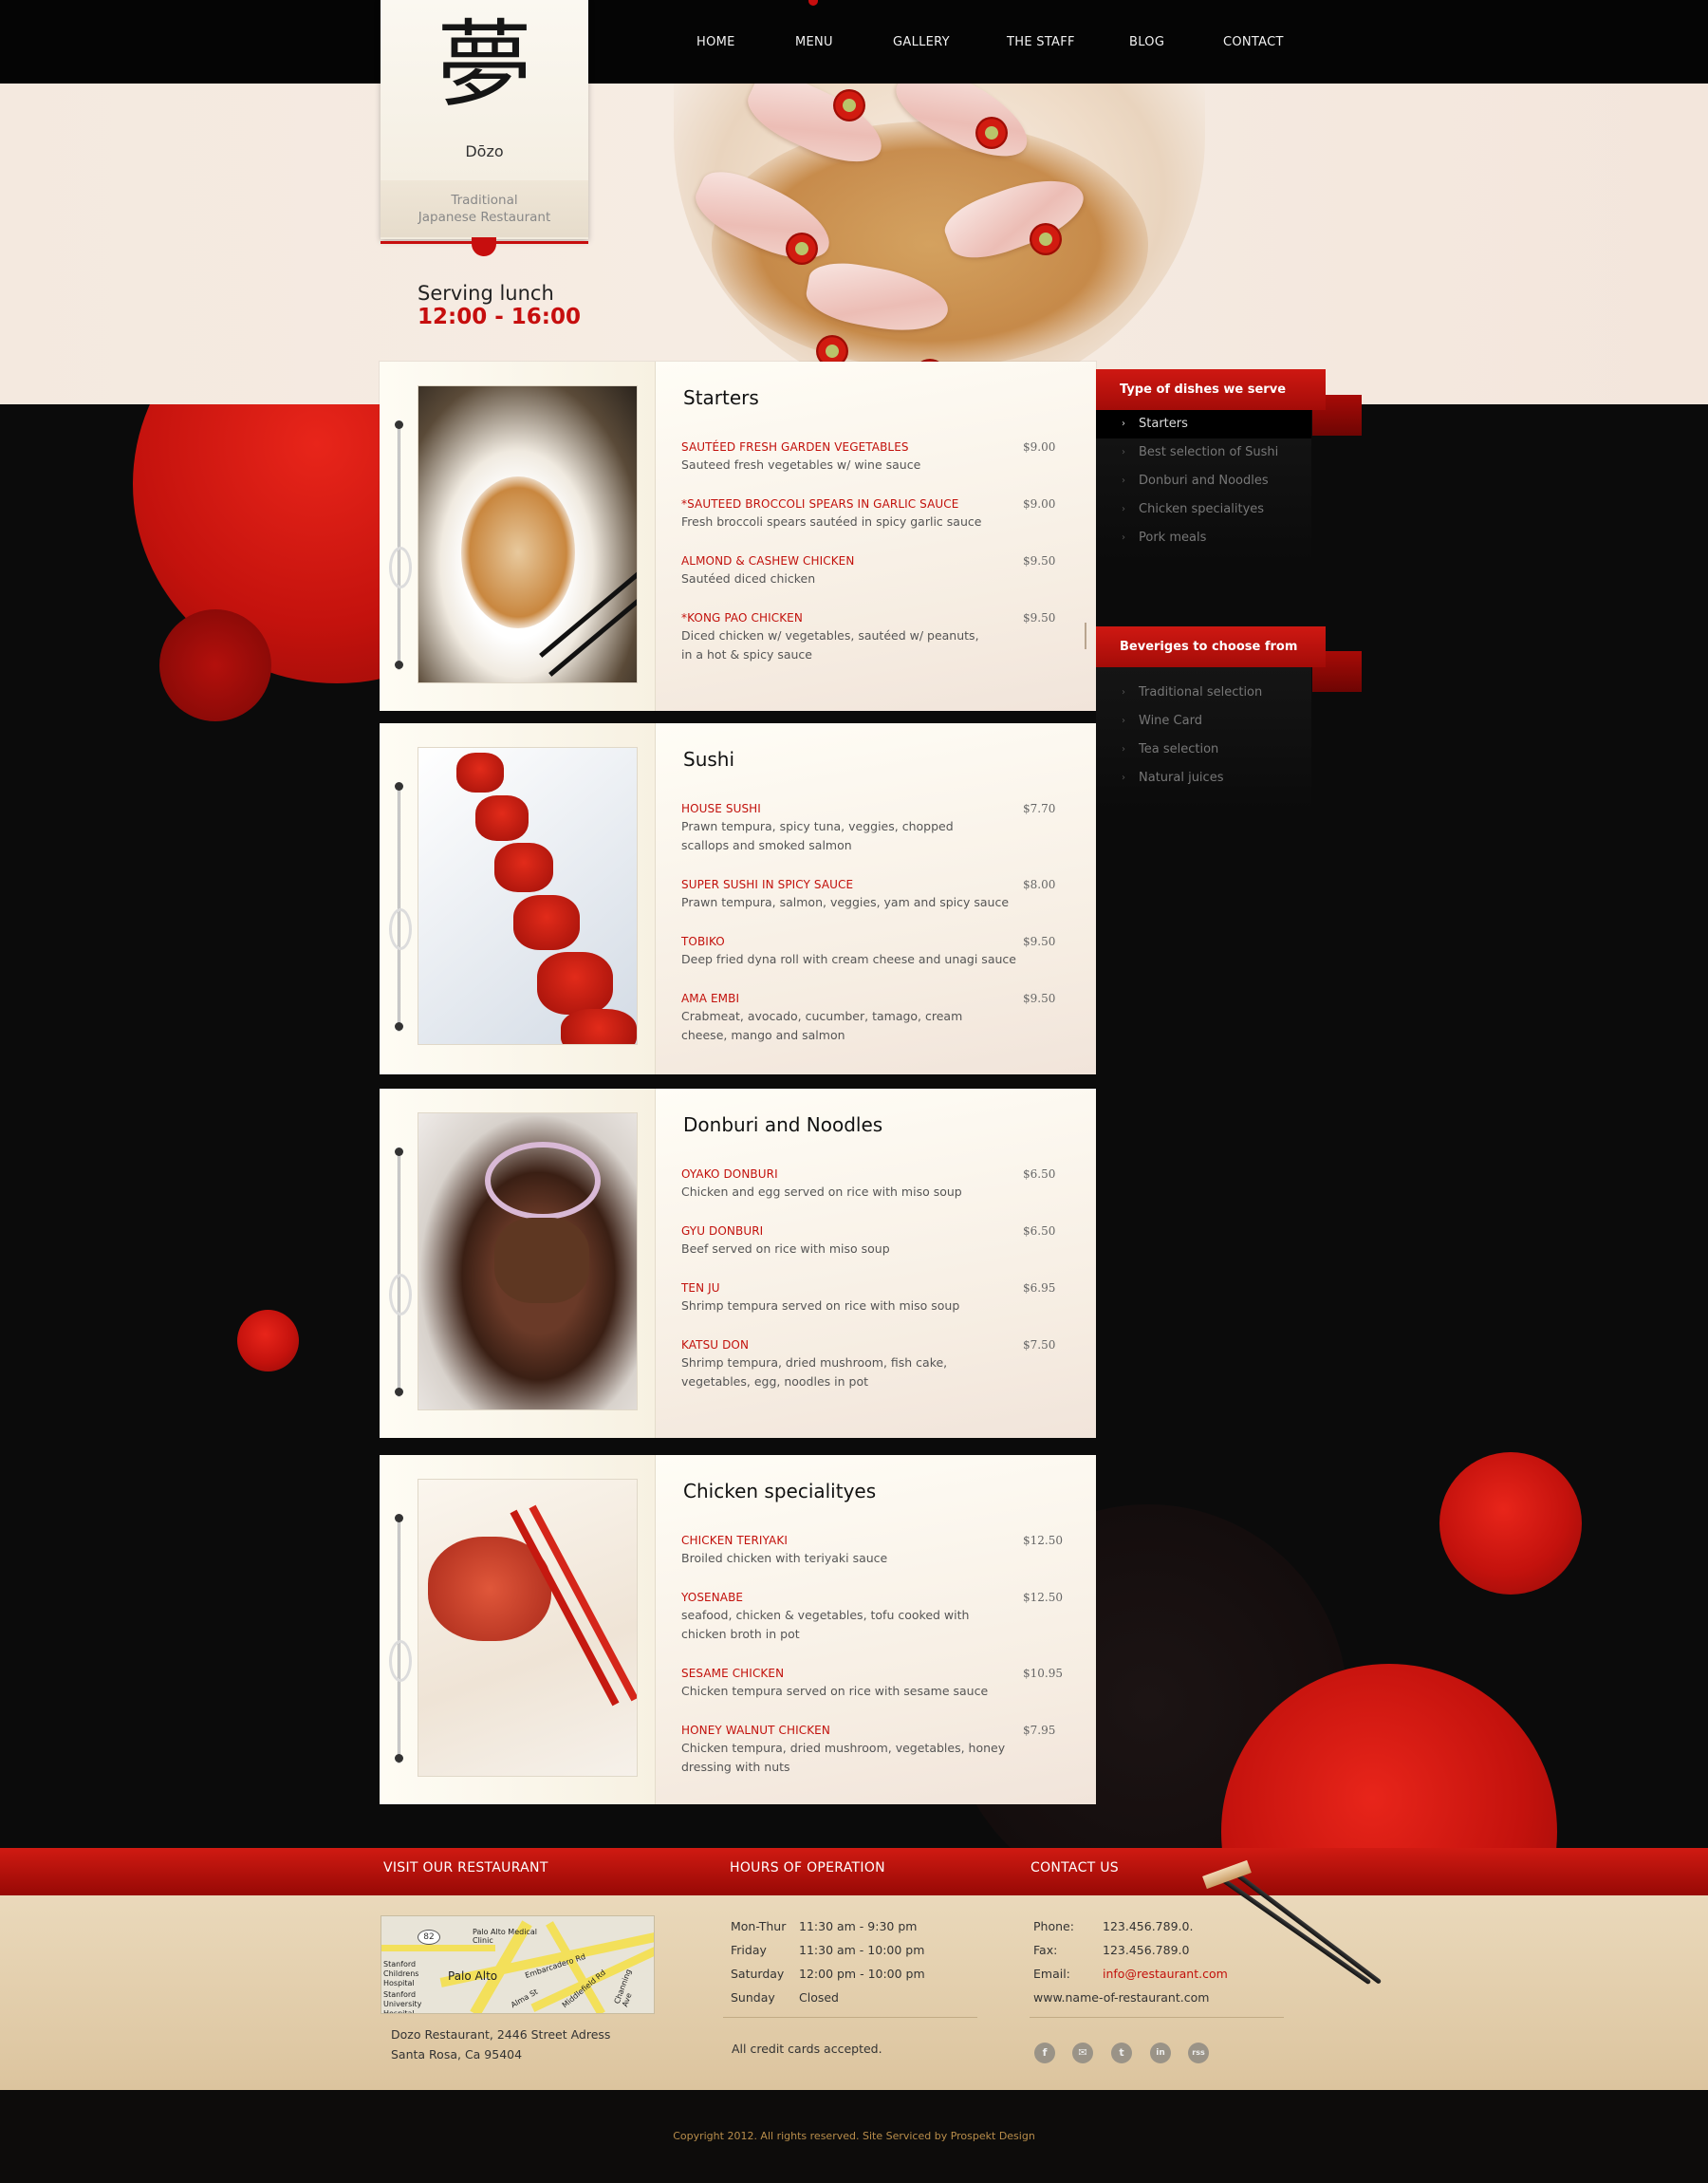 This screenshot has width=1708, height=2183. Describe the element at coordinates (1203, 750) in the screenshot. I see `sidebar-item-tea: › Tea selection` at that location.